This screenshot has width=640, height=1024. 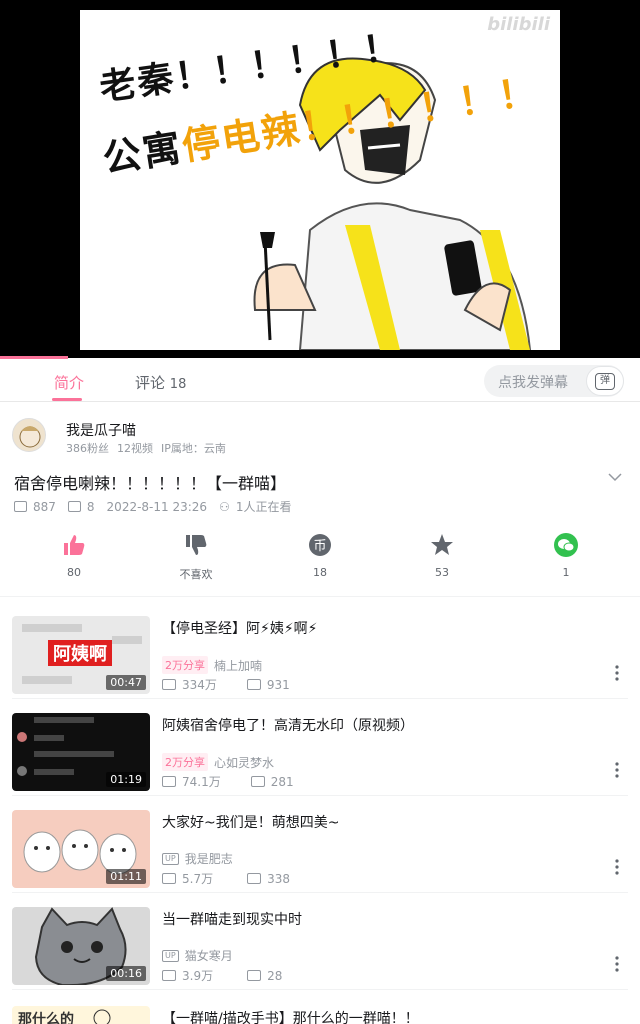 I want to click on play-count-icon, so click(x=20, y=506).